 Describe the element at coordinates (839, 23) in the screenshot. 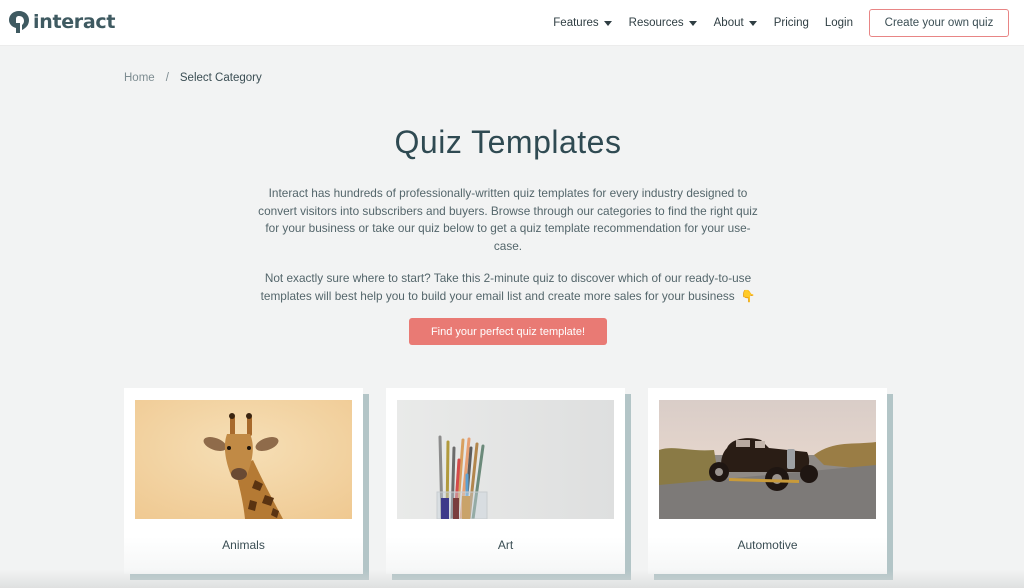

I see `nav-login: Login` at that location.